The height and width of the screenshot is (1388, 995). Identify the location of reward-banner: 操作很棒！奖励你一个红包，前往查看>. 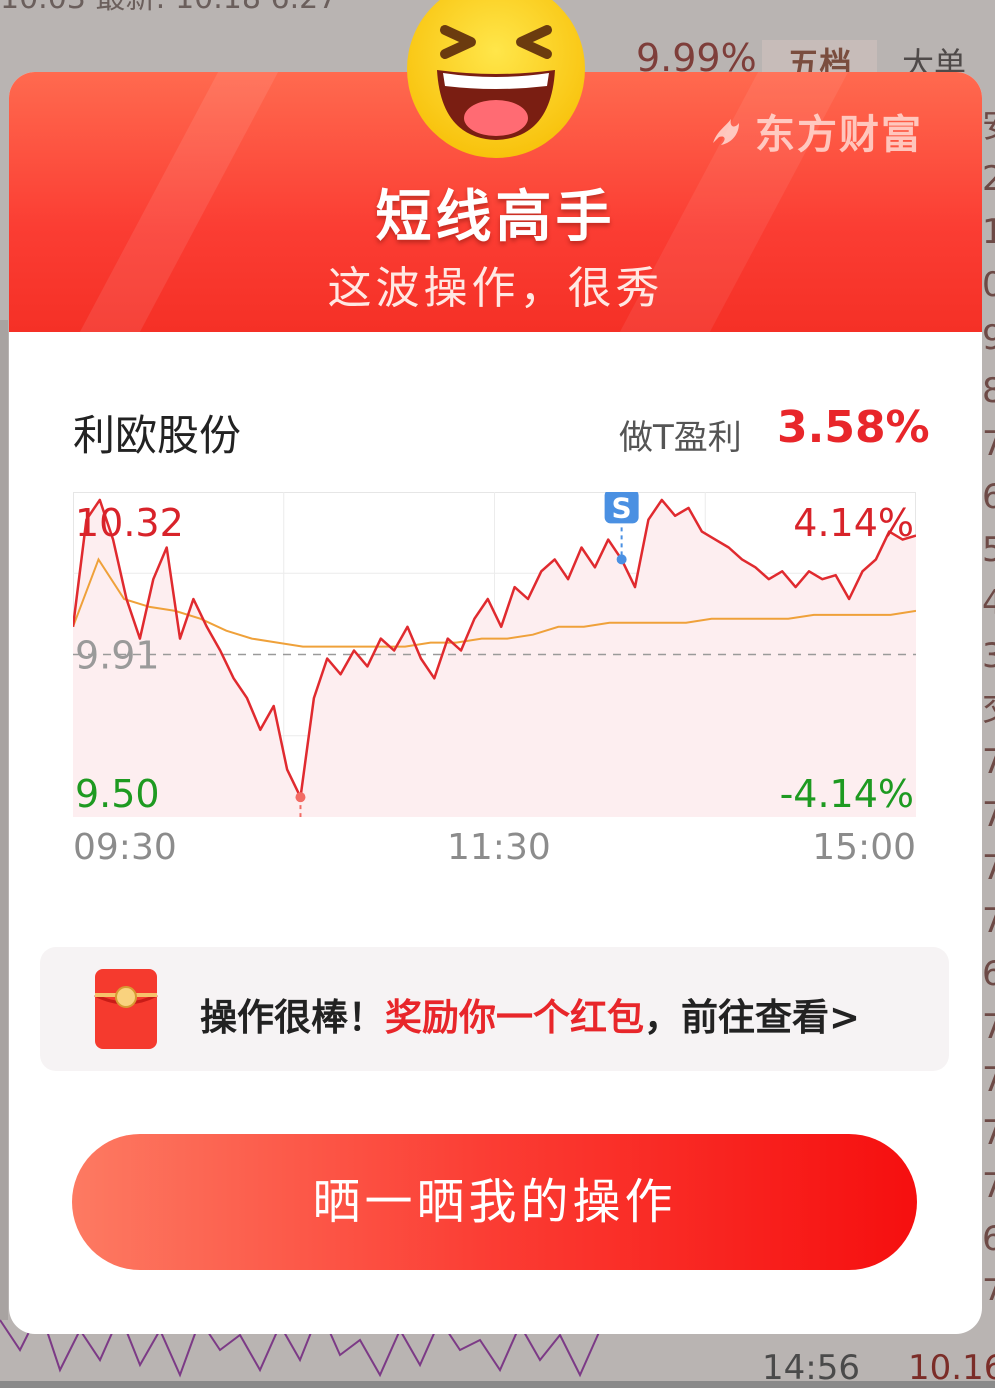
(494, 1009).